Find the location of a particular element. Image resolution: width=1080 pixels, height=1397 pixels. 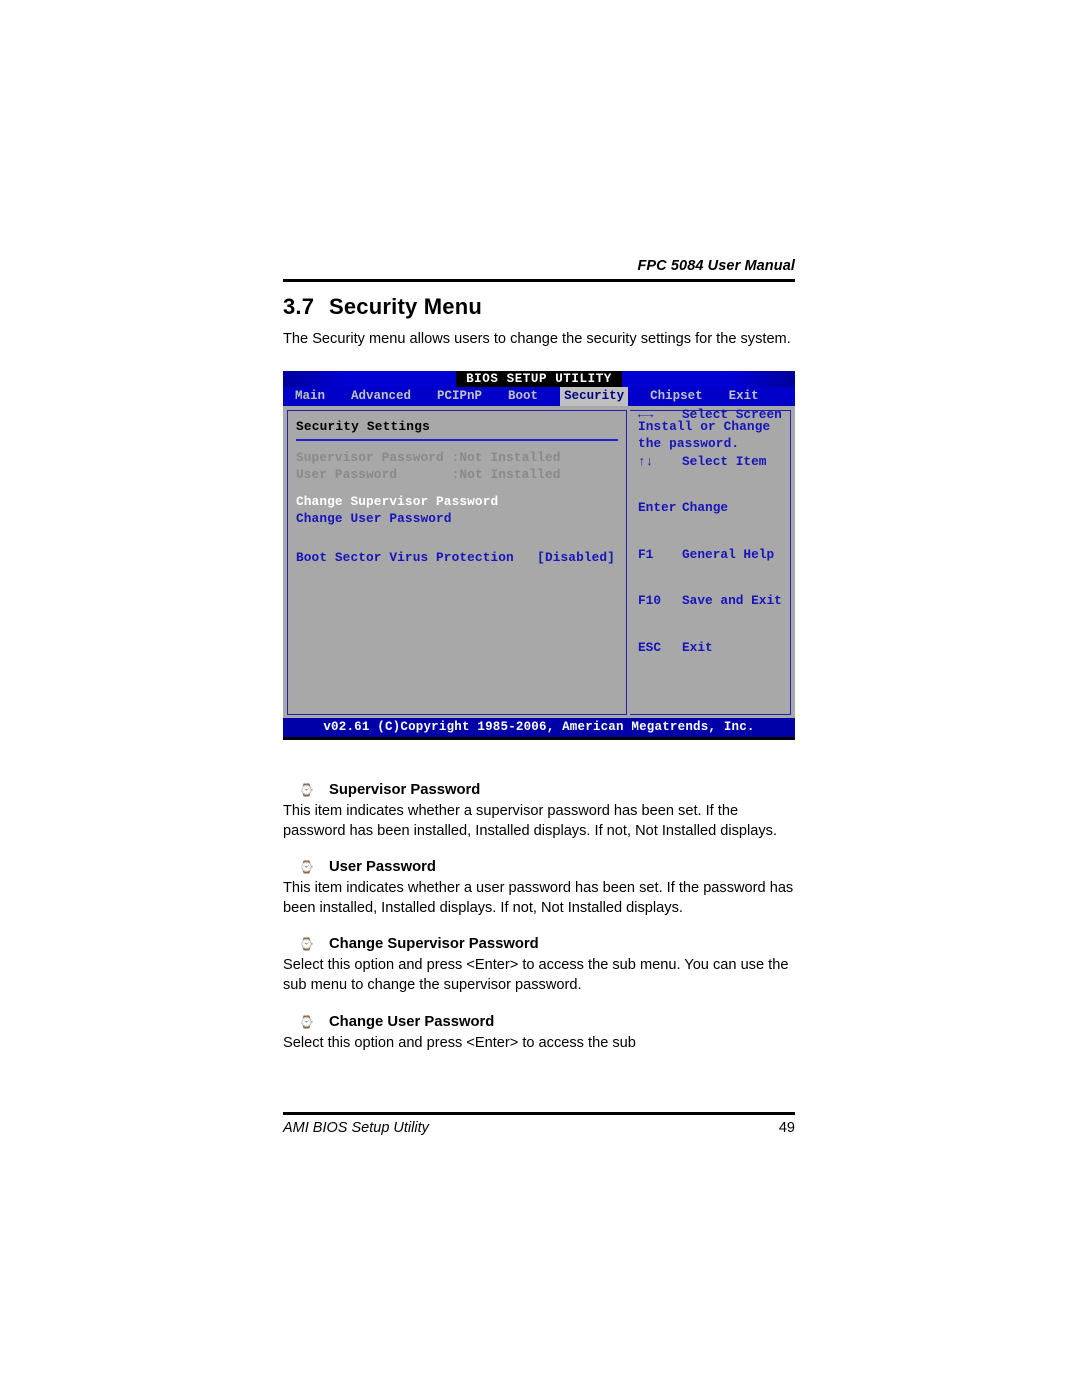

item-heading-label: User Password is located at coordinates (382, 867).